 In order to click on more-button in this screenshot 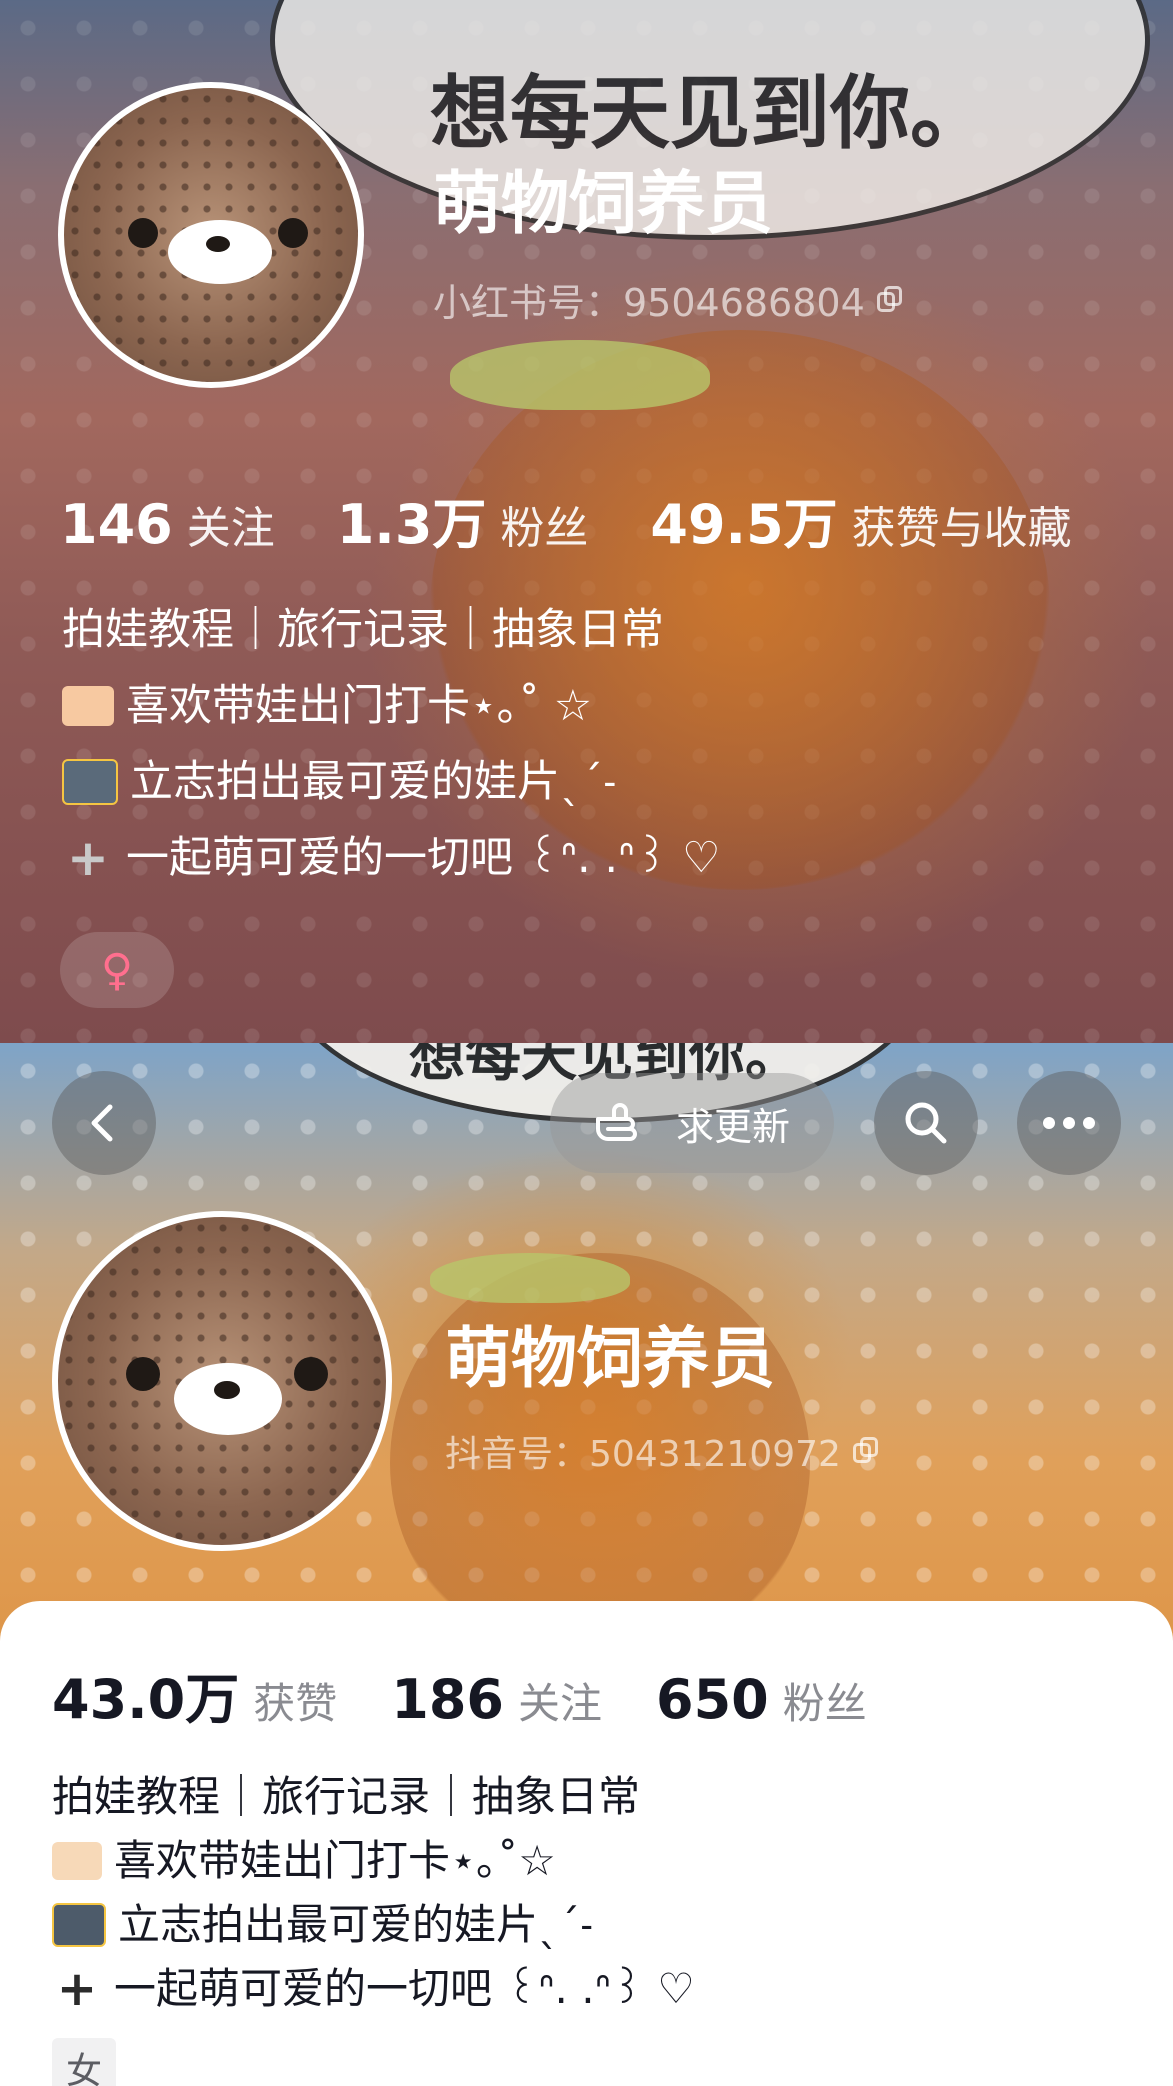, I will do `click(1069, 1123)`.